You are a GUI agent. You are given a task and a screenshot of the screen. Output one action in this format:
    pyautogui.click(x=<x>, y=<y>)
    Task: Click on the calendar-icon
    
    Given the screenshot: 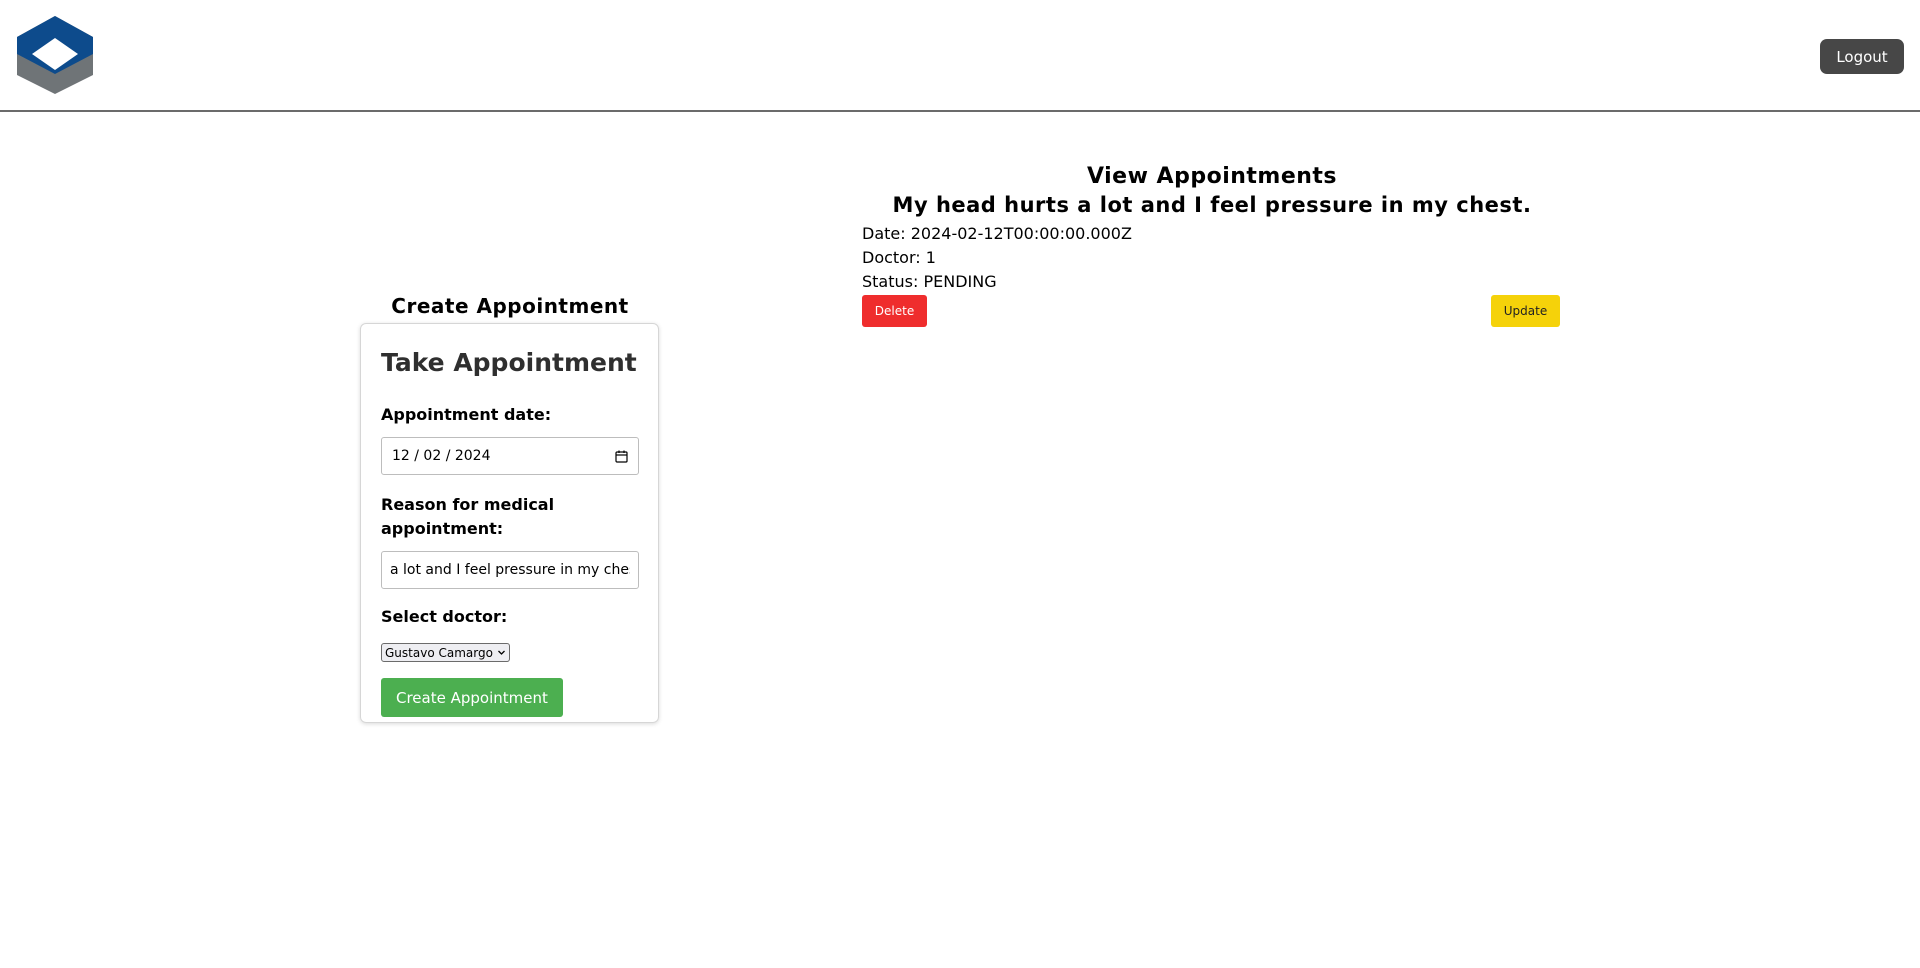 What is the action you would take?
    pyautogui.click(x=621, y=456)
    